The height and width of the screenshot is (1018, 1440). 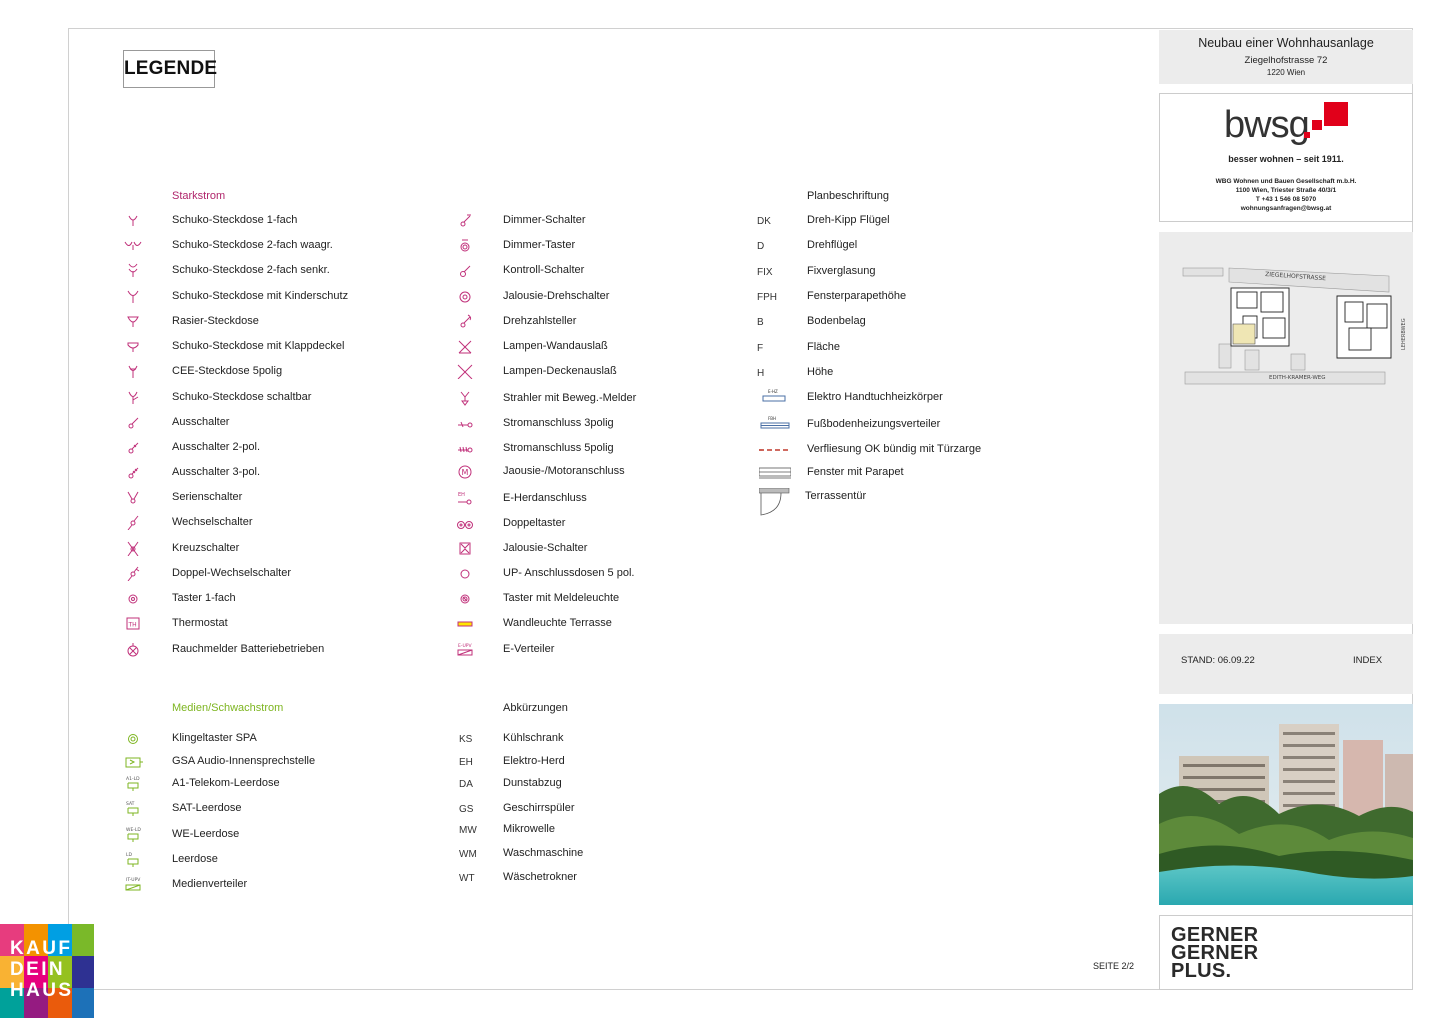 What do you see at coordinates (1368, 660) in the screenshot?
I see `stand-index: INDEX` at bounding box center [1368, 660].